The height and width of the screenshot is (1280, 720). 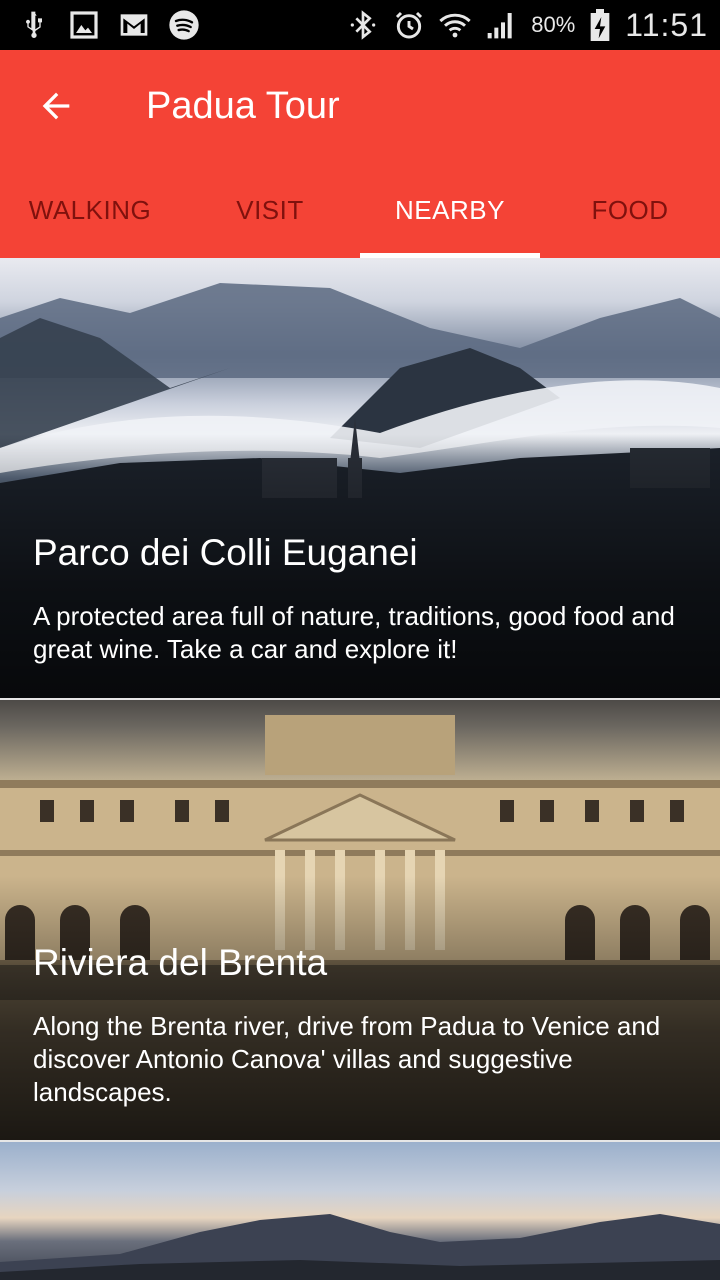 I want to click on back-button, so click(x=56, y=106).